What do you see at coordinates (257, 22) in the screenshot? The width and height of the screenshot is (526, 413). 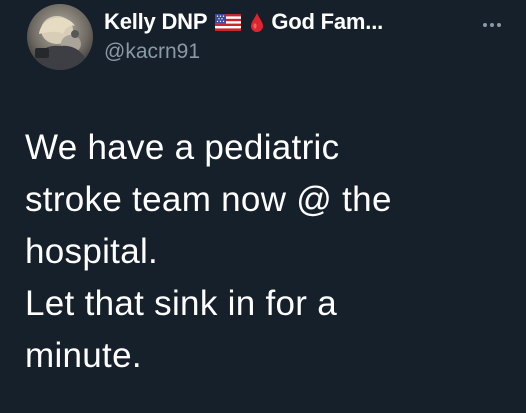 I see `blood-drop-icon` at bounding box center [257, 22].